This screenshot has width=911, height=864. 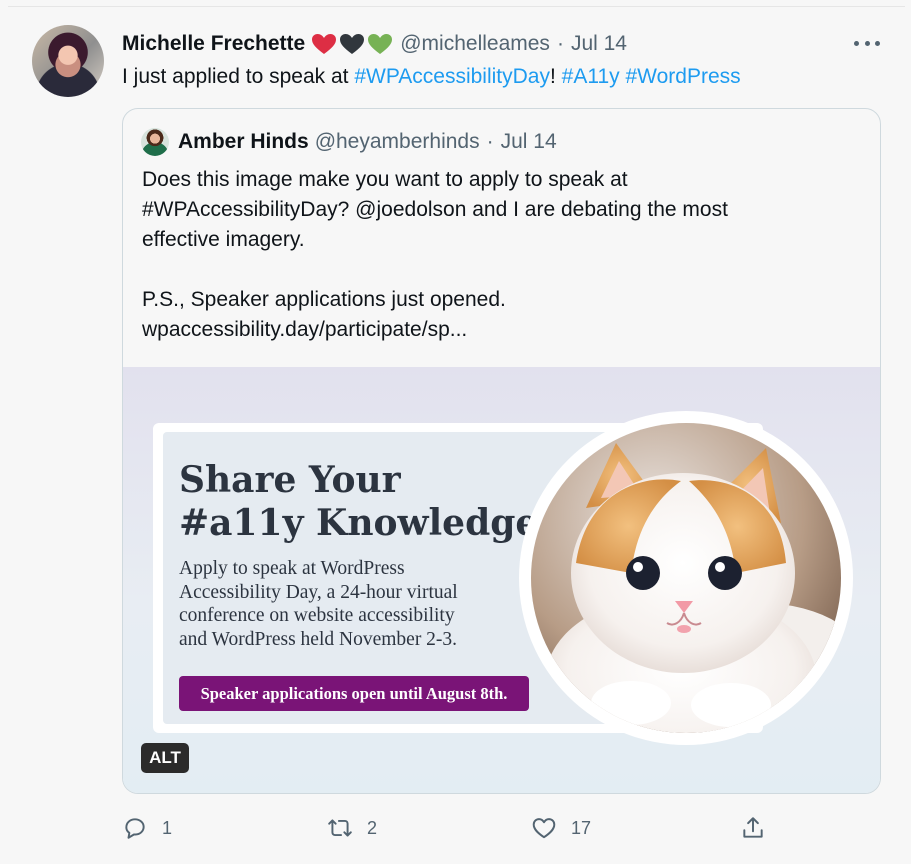 I want to click on black-heart-icon, so click(x=352, y=44).